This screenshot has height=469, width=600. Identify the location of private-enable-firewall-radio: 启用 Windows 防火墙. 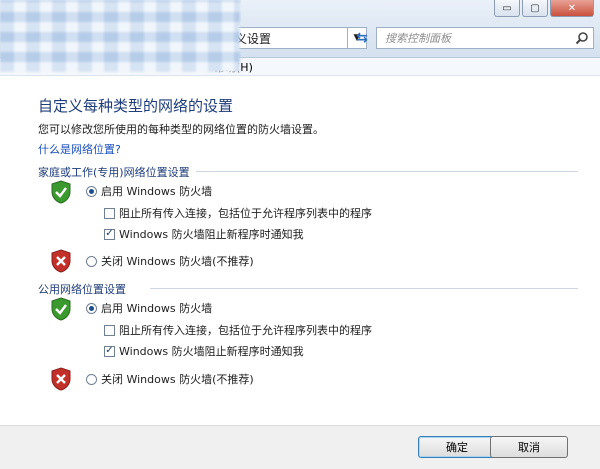
(149, 191).